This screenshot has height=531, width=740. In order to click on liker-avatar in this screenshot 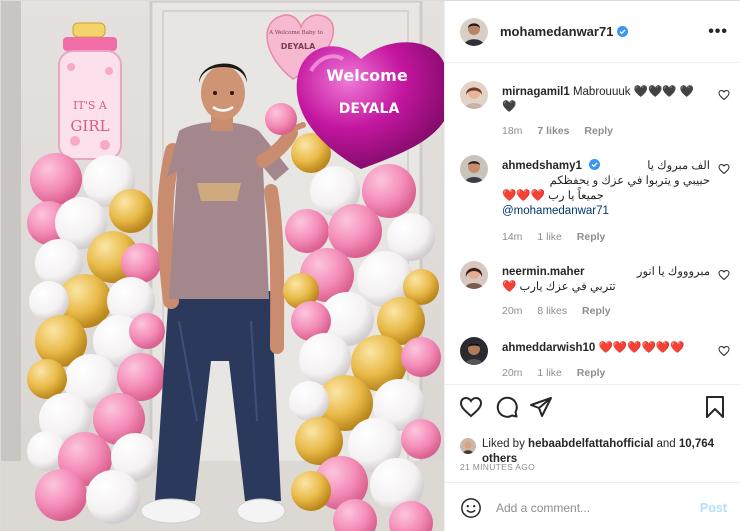, I will do `click(468, 446)`.